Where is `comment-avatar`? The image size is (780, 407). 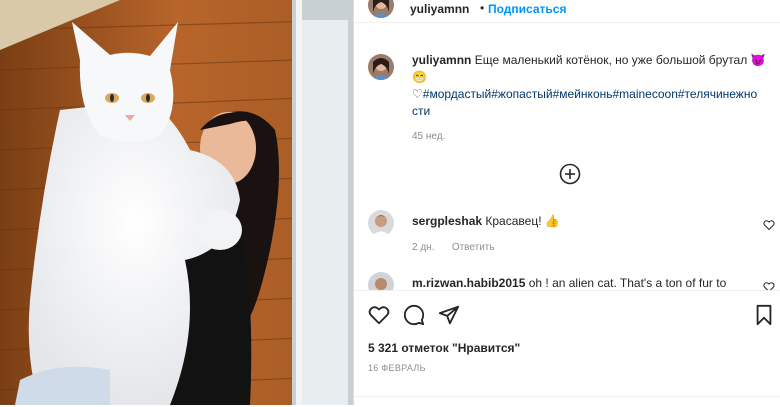
comment-avatar is located at coordinates (381, 223).